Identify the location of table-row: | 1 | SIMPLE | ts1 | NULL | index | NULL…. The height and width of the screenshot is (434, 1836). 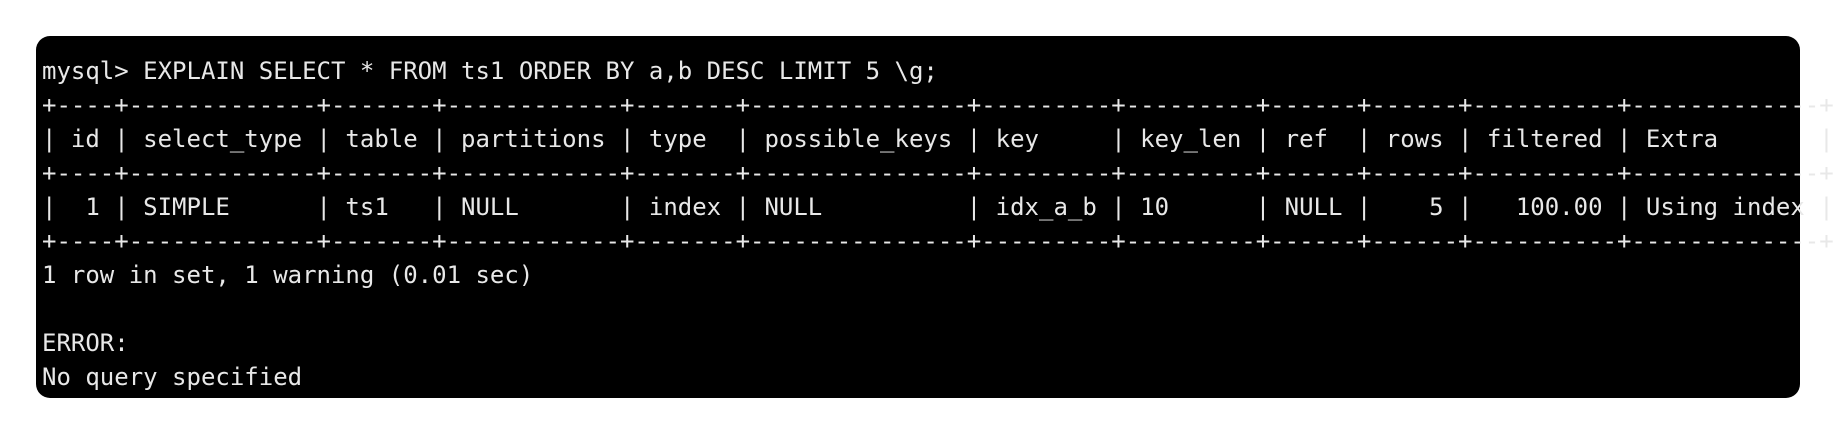
(938, 207).